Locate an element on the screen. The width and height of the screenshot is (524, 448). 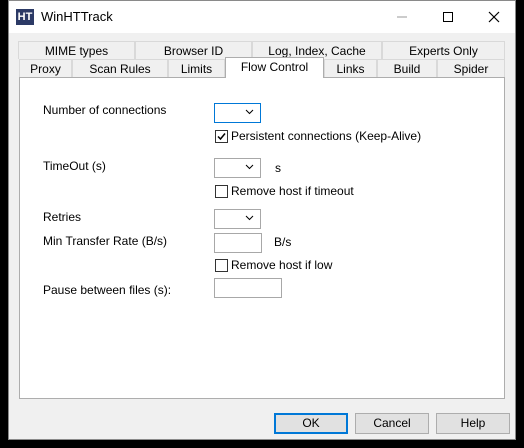
window-title: WinHTTrack is located at coordinates (77, 16).